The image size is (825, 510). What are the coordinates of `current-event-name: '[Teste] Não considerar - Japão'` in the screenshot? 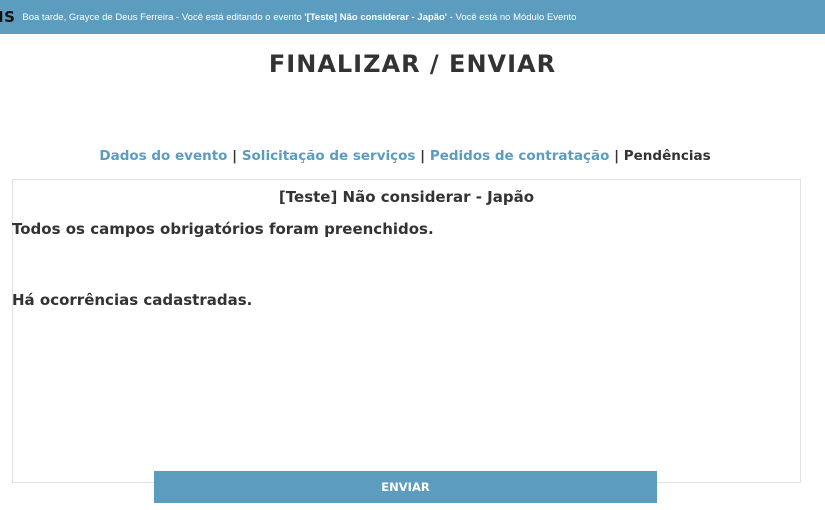 It's located at (376, 17).